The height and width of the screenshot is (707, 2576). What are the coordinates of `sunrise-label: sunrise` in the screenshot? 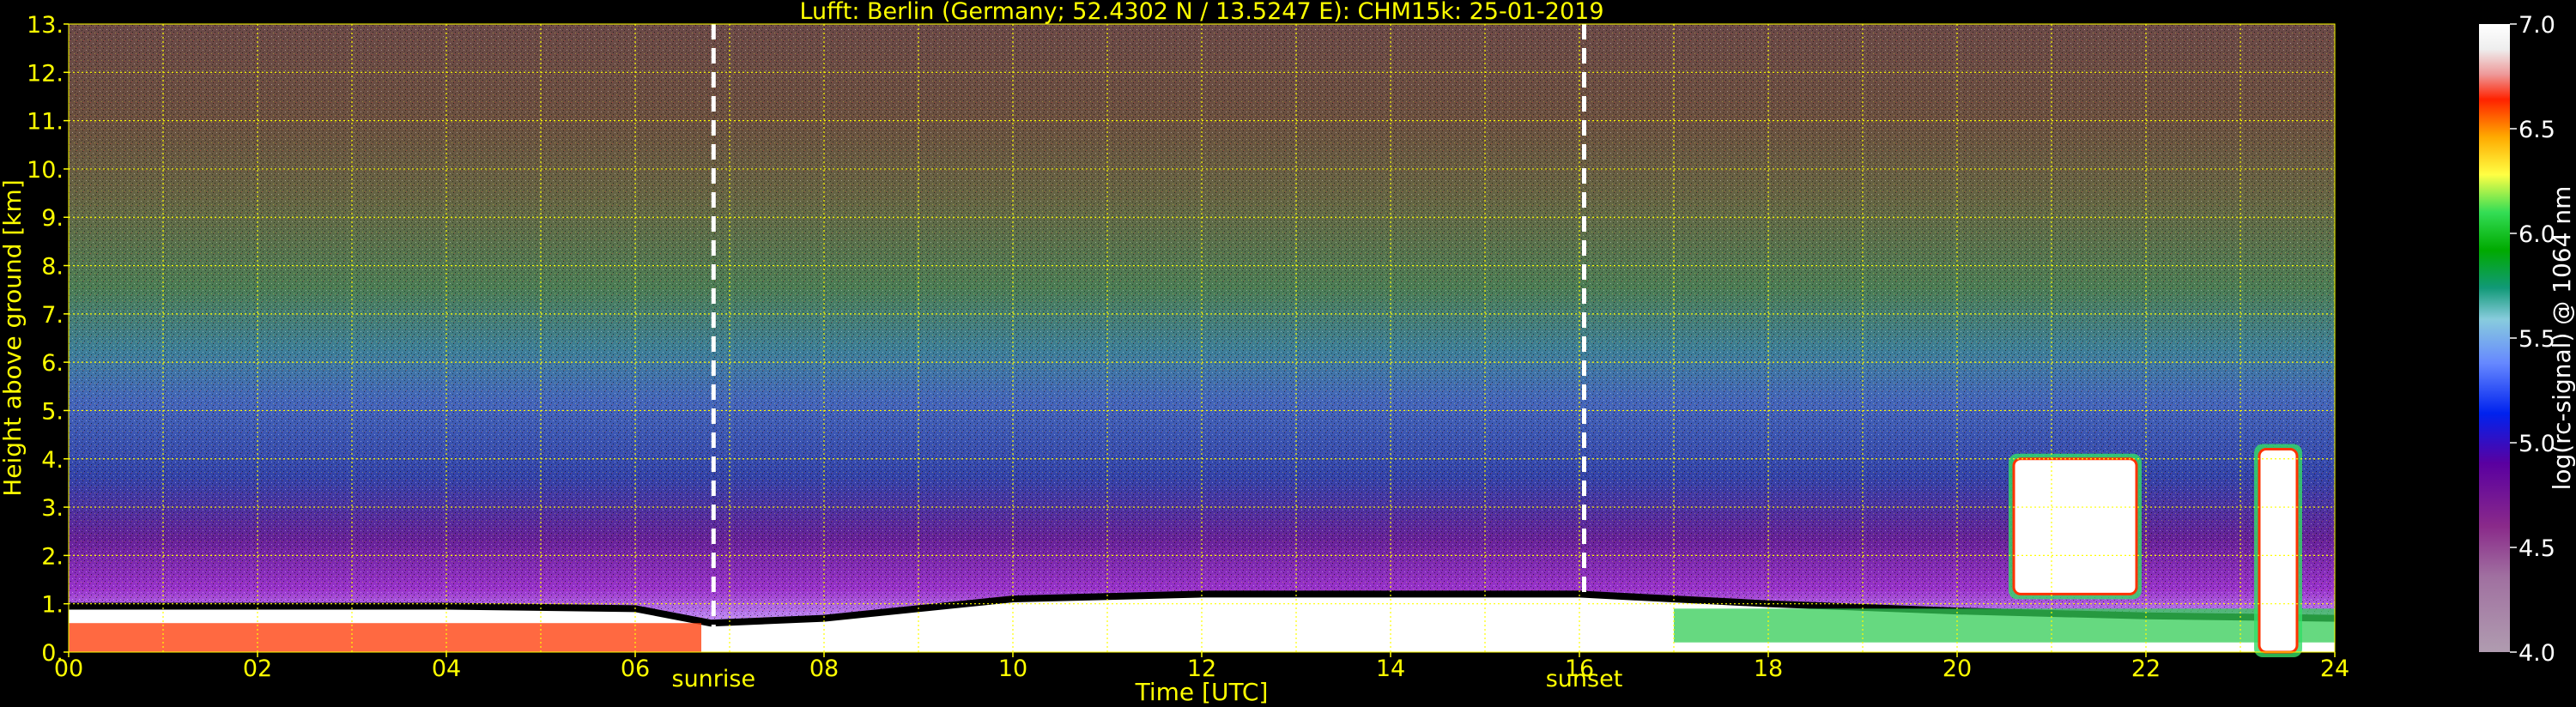 It's located at (714, 679).